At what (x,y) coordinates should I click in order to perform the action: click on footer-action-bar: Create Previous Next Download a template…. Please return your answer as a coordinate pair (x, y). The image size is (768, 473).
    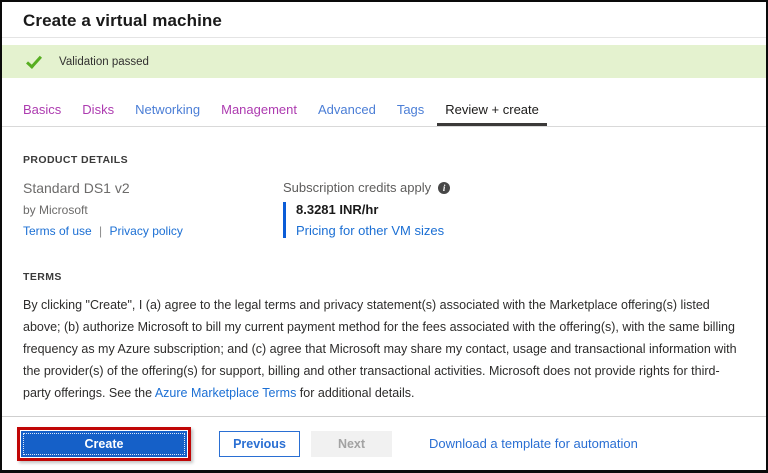
    Looking at the image, I should click on (384, 443).